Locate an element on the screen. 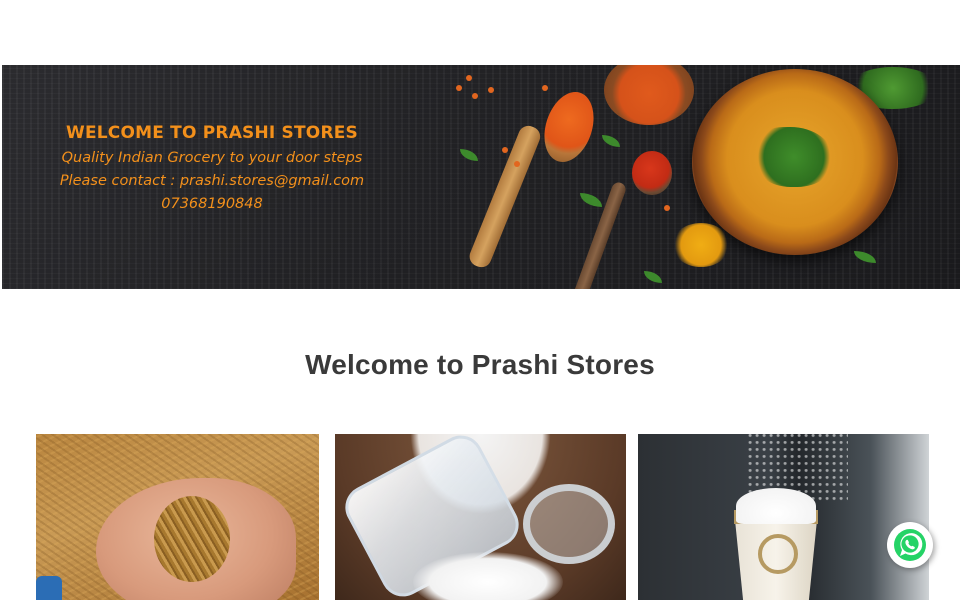  rice-grains-image is located at coordinates (192, 539).